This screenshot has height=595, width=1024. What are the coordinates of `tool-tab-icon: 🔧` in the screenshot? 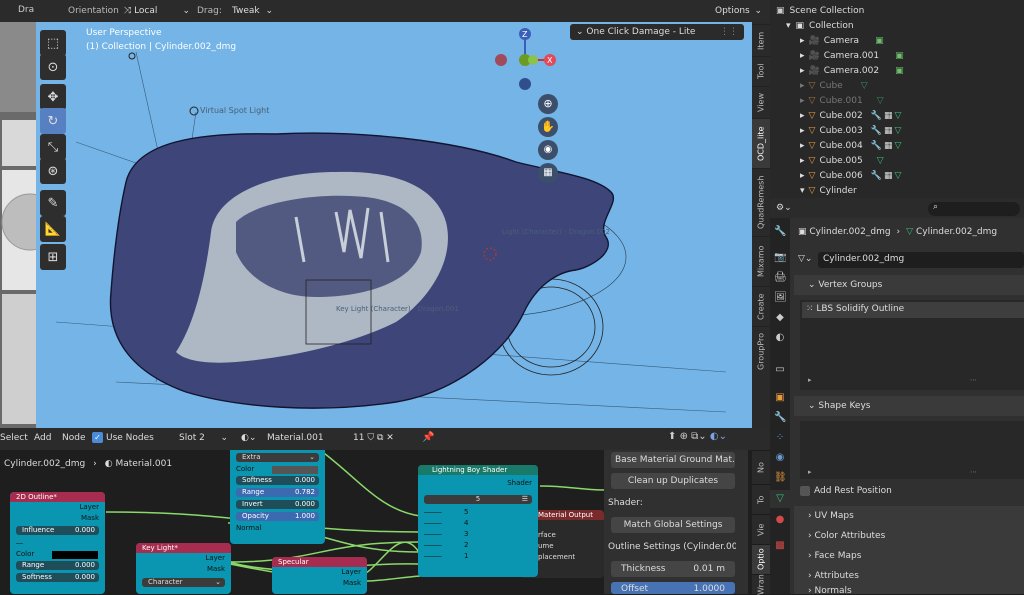 It's located at (780, 232).